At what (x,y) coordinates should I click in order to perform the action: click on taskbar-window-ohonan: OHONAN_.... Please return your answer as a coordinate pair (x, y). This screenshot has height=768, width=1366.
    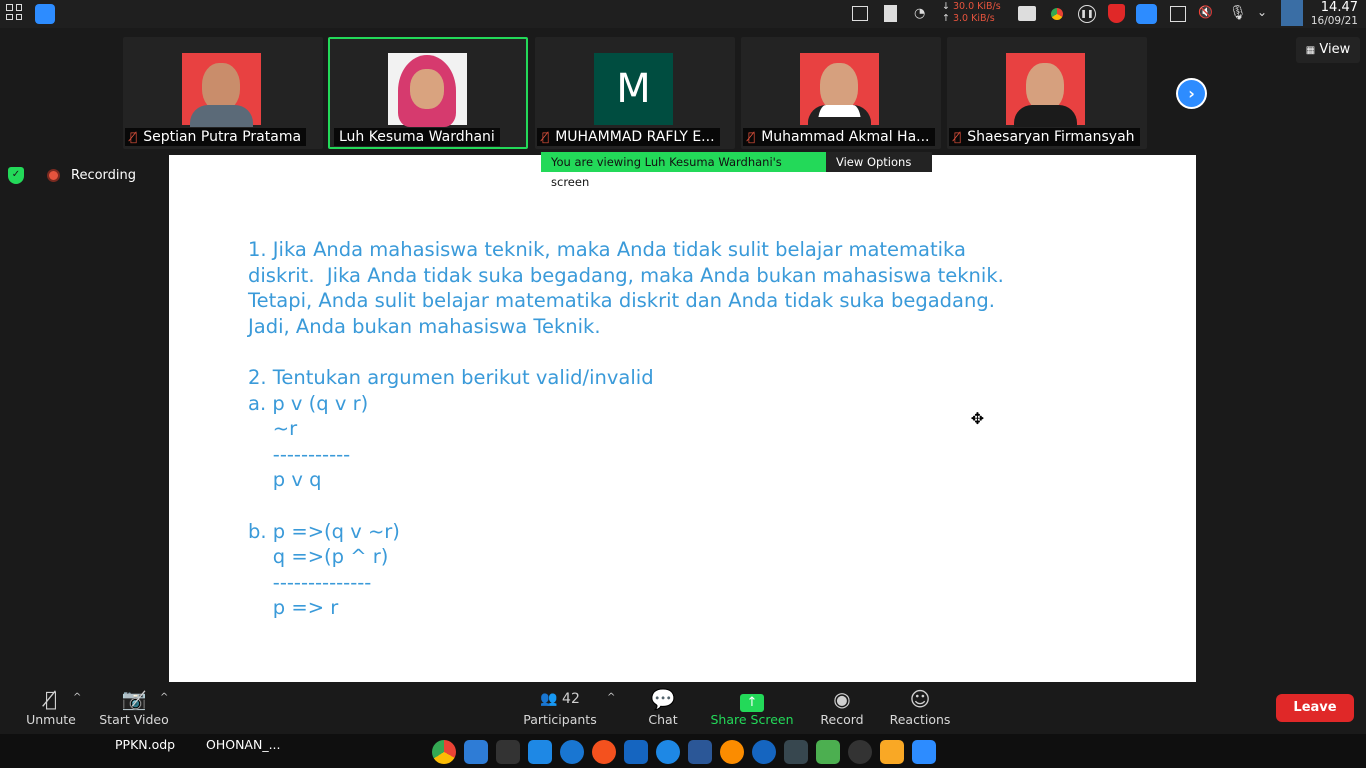
    Looking at the image, I should click on (243, 745).